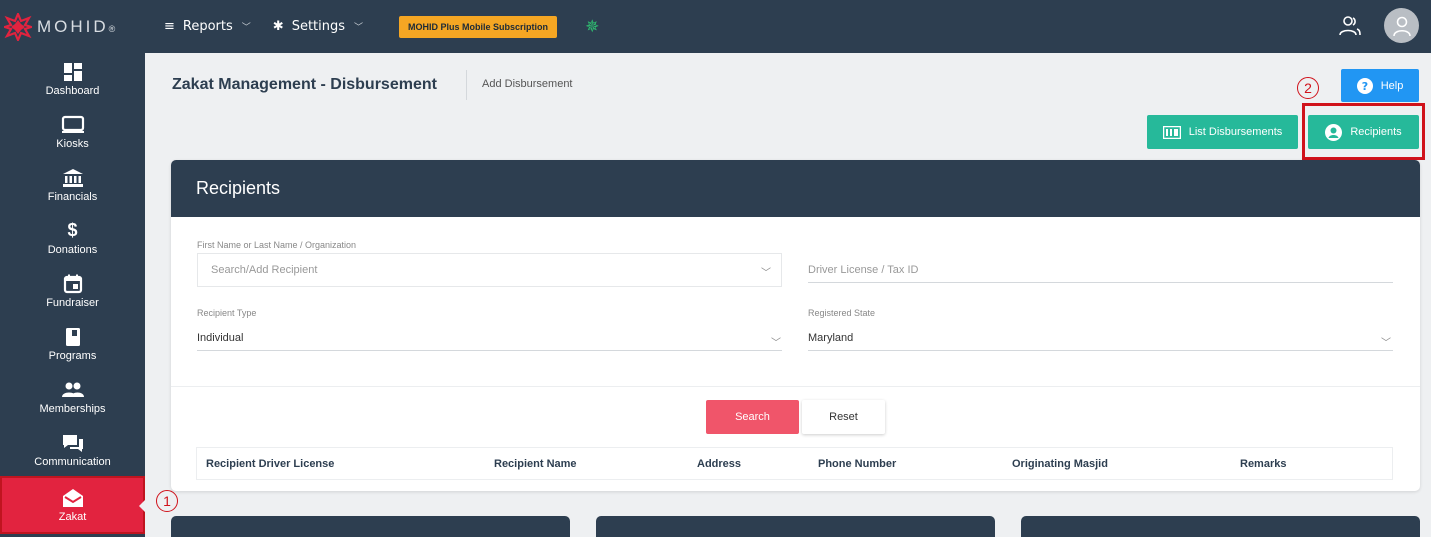 The width and height of the screenshot is (1431, 537). What do you see at coordinates (535, 464) in the screenshot?
I see `column-header: Recipient Name` at bounding box center [535, 464].